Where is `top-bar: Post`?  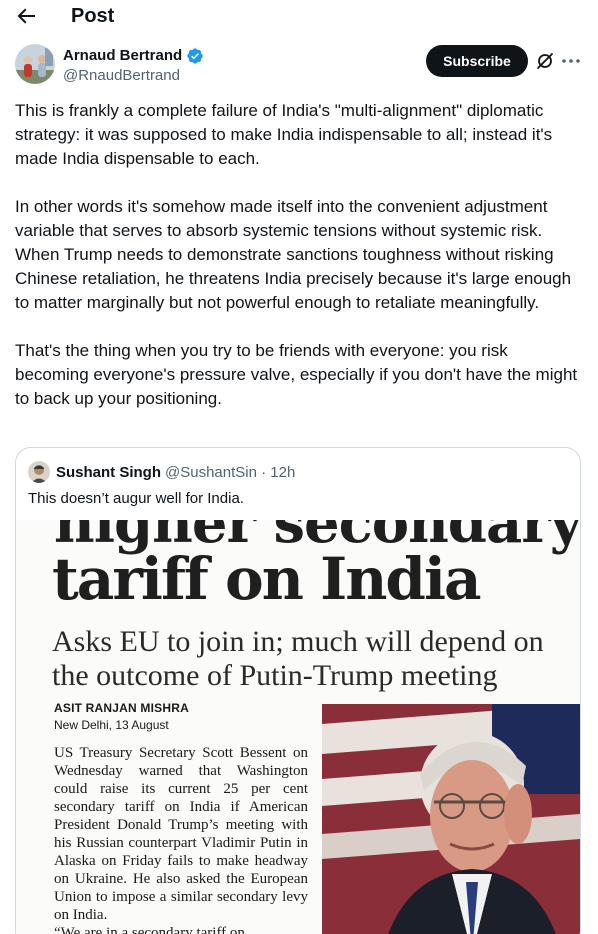
top-bar: Post is located at coordinates (299, 16).